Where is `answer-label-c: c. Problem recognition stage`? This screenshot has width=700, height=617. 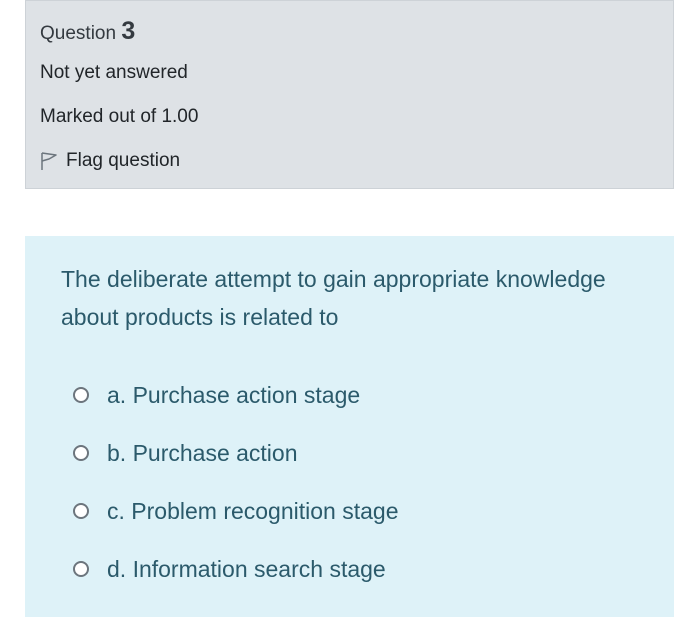 answer-label-c: c. Problem recognition stage is located at coordinates (253, 511).